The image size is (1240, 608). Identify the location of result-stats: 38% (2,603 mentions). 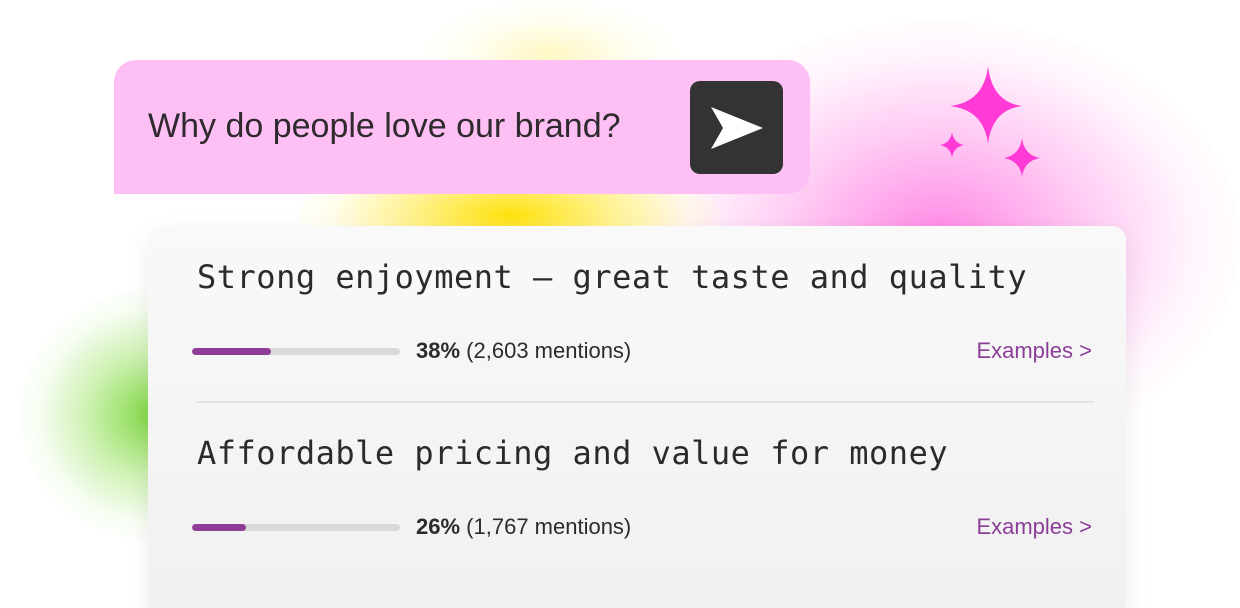
(523, 351).